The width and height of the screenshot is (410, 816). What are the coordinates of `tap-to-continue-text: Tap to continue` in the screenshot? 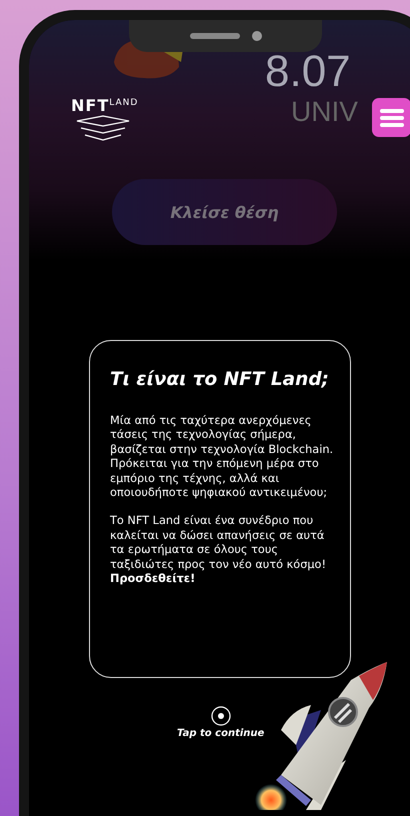 It's located at (220, 733).